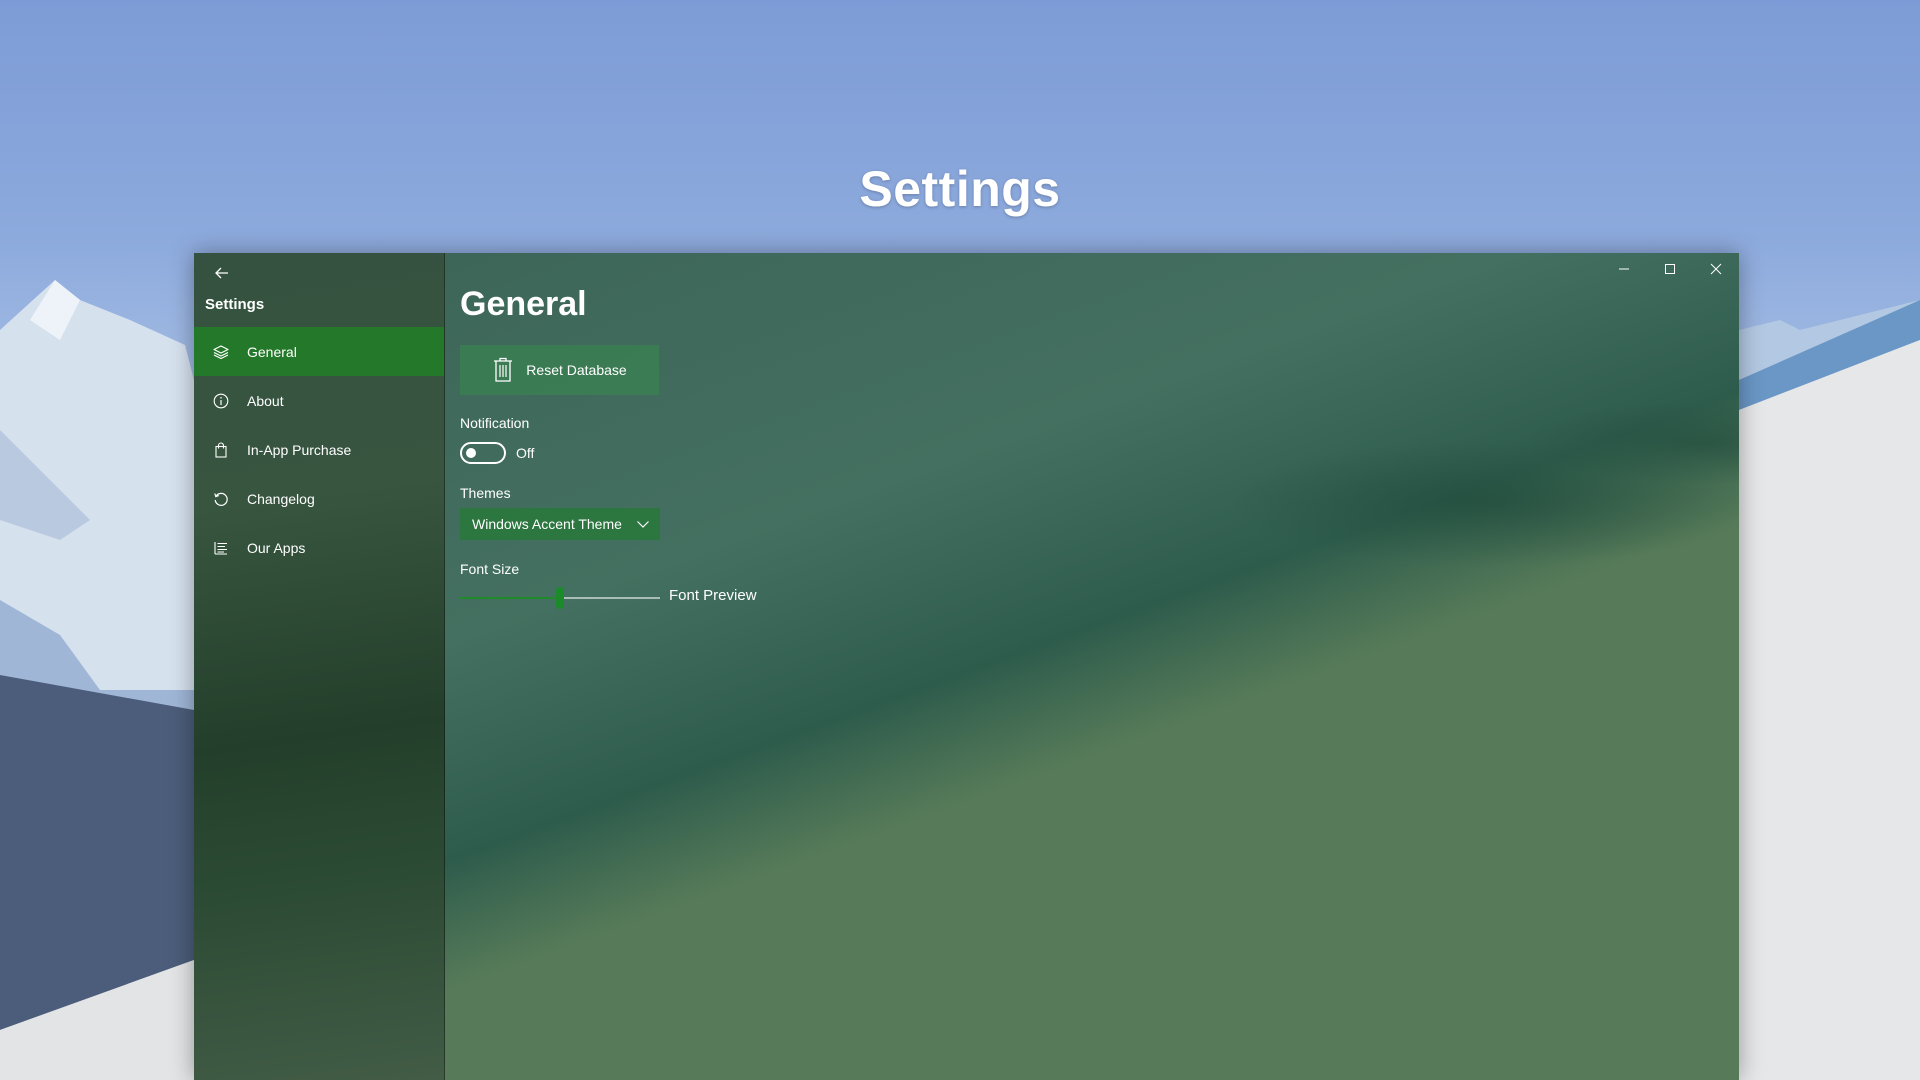 The image size is (1920, 1080). I want to click on maximize-button, so click(1670, 269).